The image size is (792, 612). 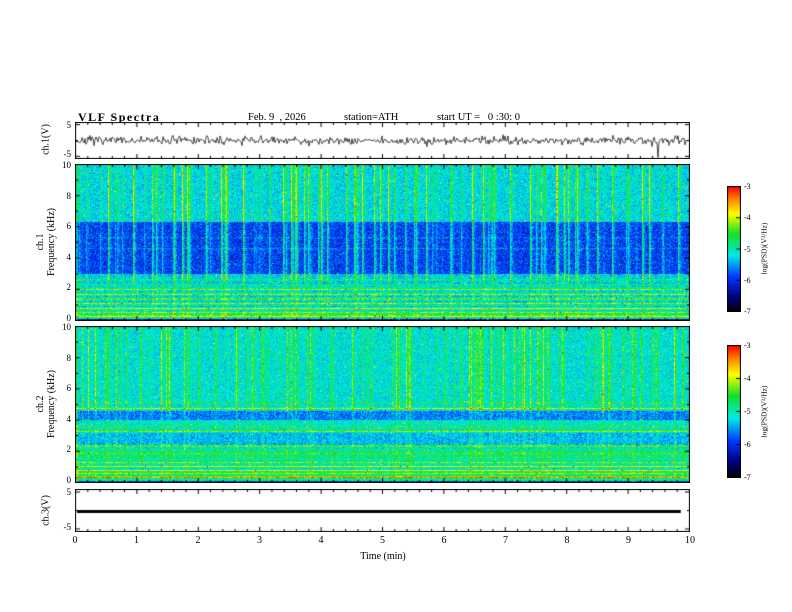 What do you see at coordinates (67, 527) in the screenshot?
I see `wave3-y-tick-label: -5` at bounding box center [67, 527].